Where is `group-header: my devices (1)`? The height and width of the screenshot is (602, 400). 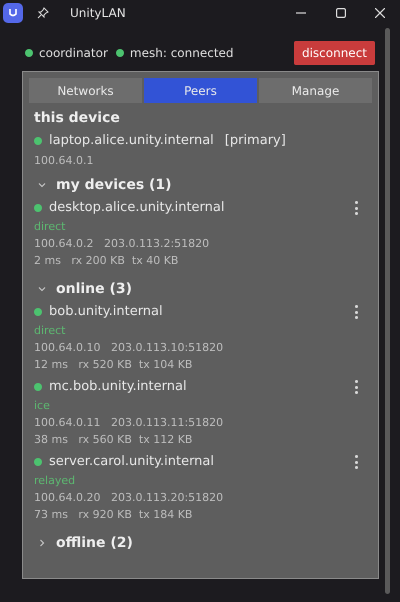
group-header: my devices (1) is located at coordinates (202, 185).